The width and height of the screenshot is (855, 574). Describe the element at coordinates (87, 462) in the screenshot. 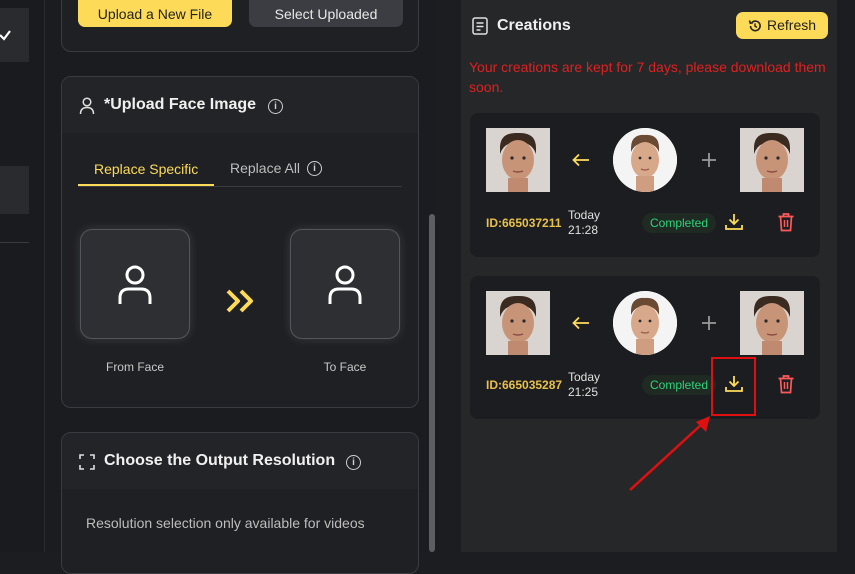

I see `expand-frame-icon` at that location.